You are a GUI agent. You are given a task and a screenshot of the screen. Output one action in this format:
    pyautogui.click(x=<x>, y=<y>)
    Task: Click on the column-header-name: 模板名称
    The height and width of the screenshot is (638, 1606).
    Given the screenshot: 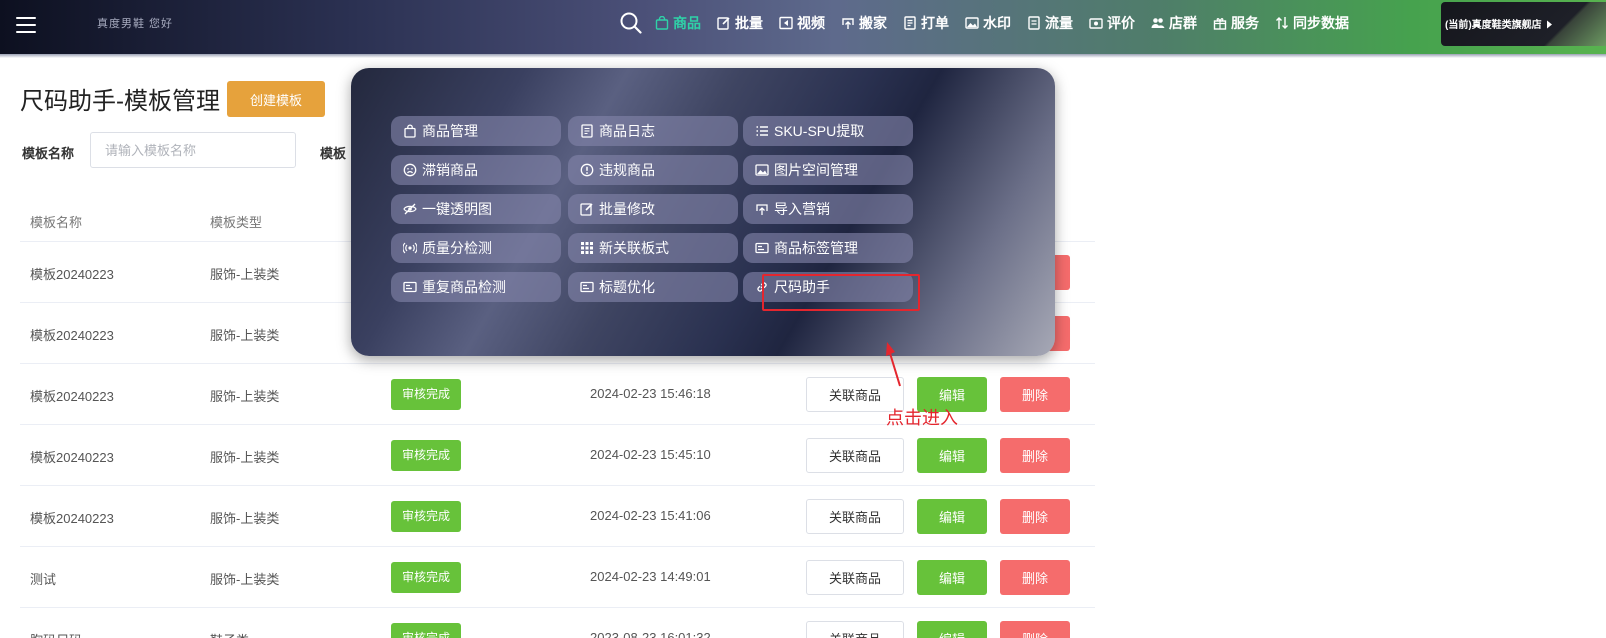 What is the action you would take?
    pyautogui.click(x=56, y=222)
    